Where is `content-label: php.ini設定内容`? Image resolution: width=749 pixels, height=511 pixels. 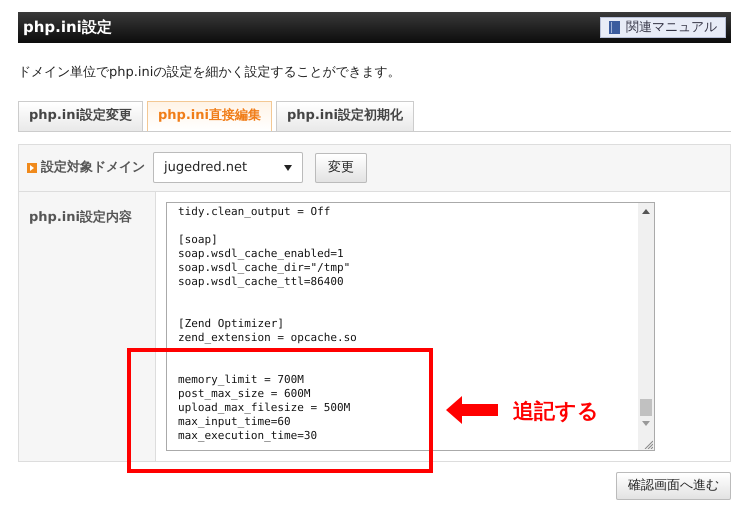 content-label: php.ini設定内容 is located at coordinates (80, 217).